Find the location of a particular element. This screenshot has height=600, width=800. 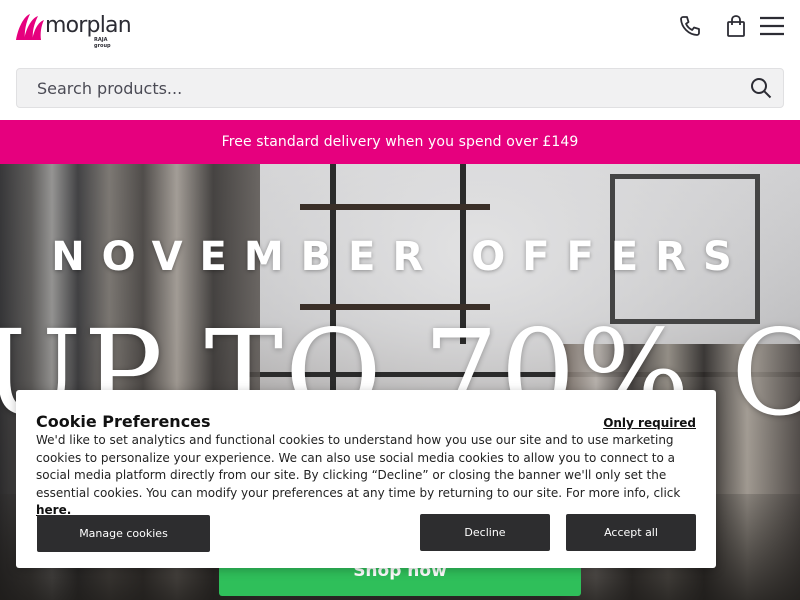

morplan-logo: morplan RAJA group is located at coordinates (72, 29).